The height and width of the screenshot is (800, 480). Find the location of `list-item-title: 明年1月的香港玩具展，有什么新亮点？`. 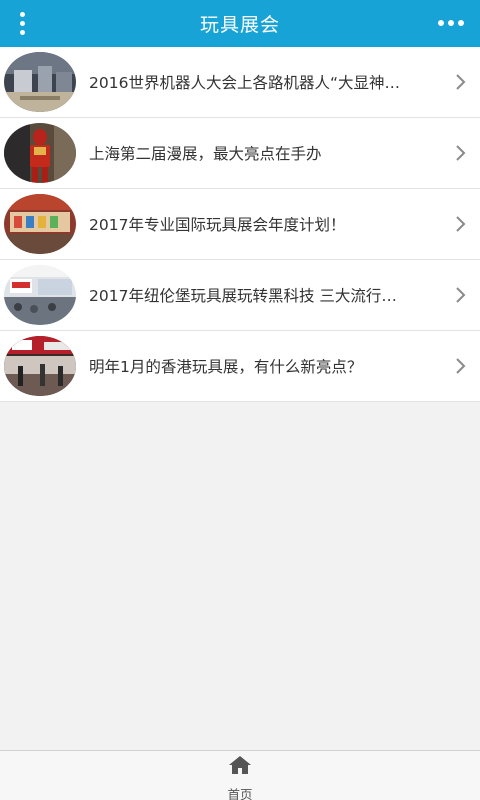

list-item-title: 明年1月的香港玩具展，有什么新亮点？ is located at coordinates (226, 367).